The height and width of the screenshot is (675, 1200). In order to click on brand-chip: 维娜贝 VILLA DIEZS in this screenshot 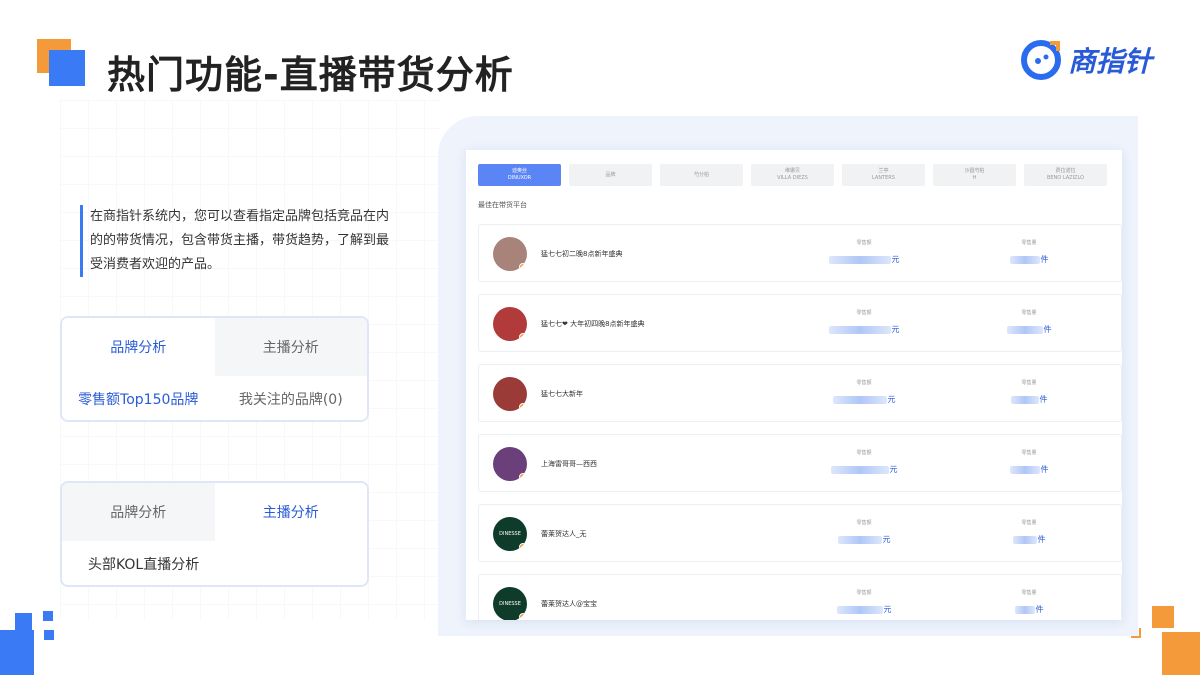, I will do `click(792, 175)`.